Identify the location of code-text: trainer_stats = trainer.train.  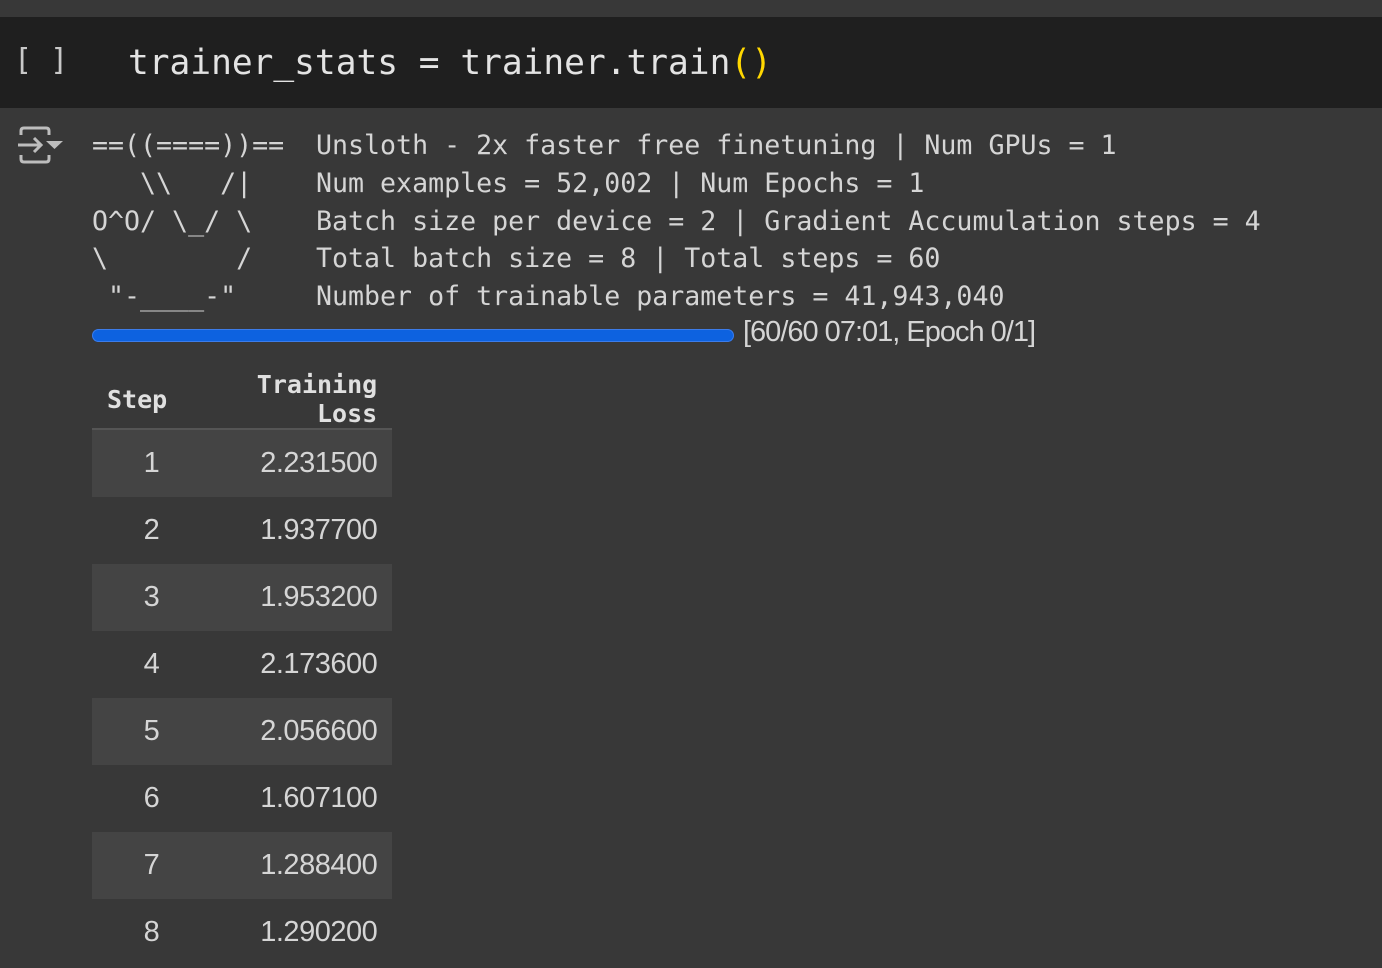
(429, 63).